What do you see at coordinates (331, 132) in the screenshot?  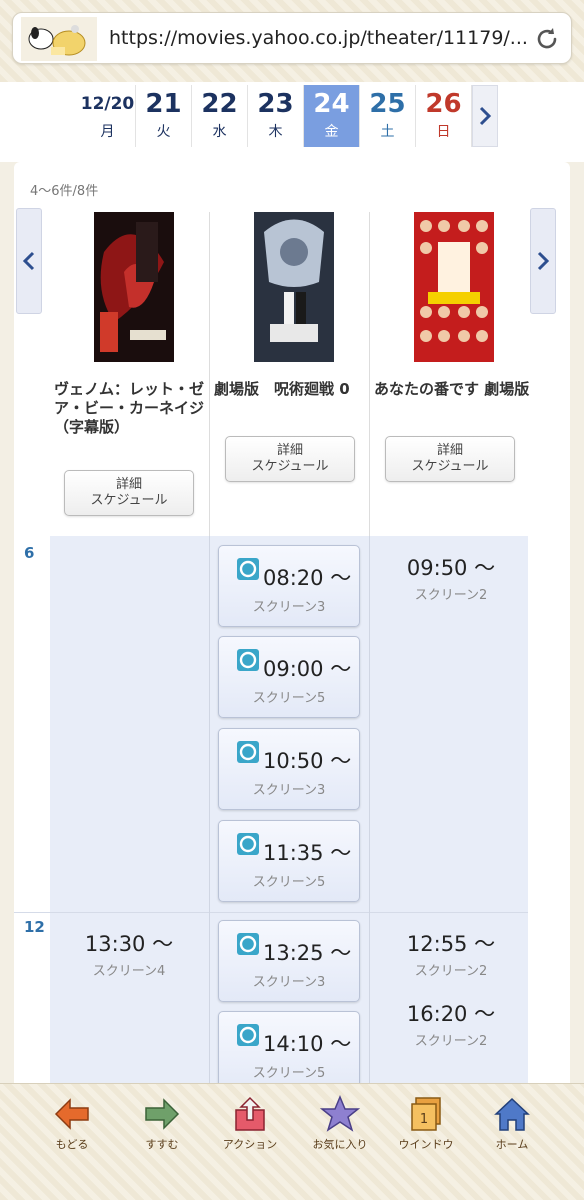 I see `date-weekday: 金` at bounding box center [331, 132].